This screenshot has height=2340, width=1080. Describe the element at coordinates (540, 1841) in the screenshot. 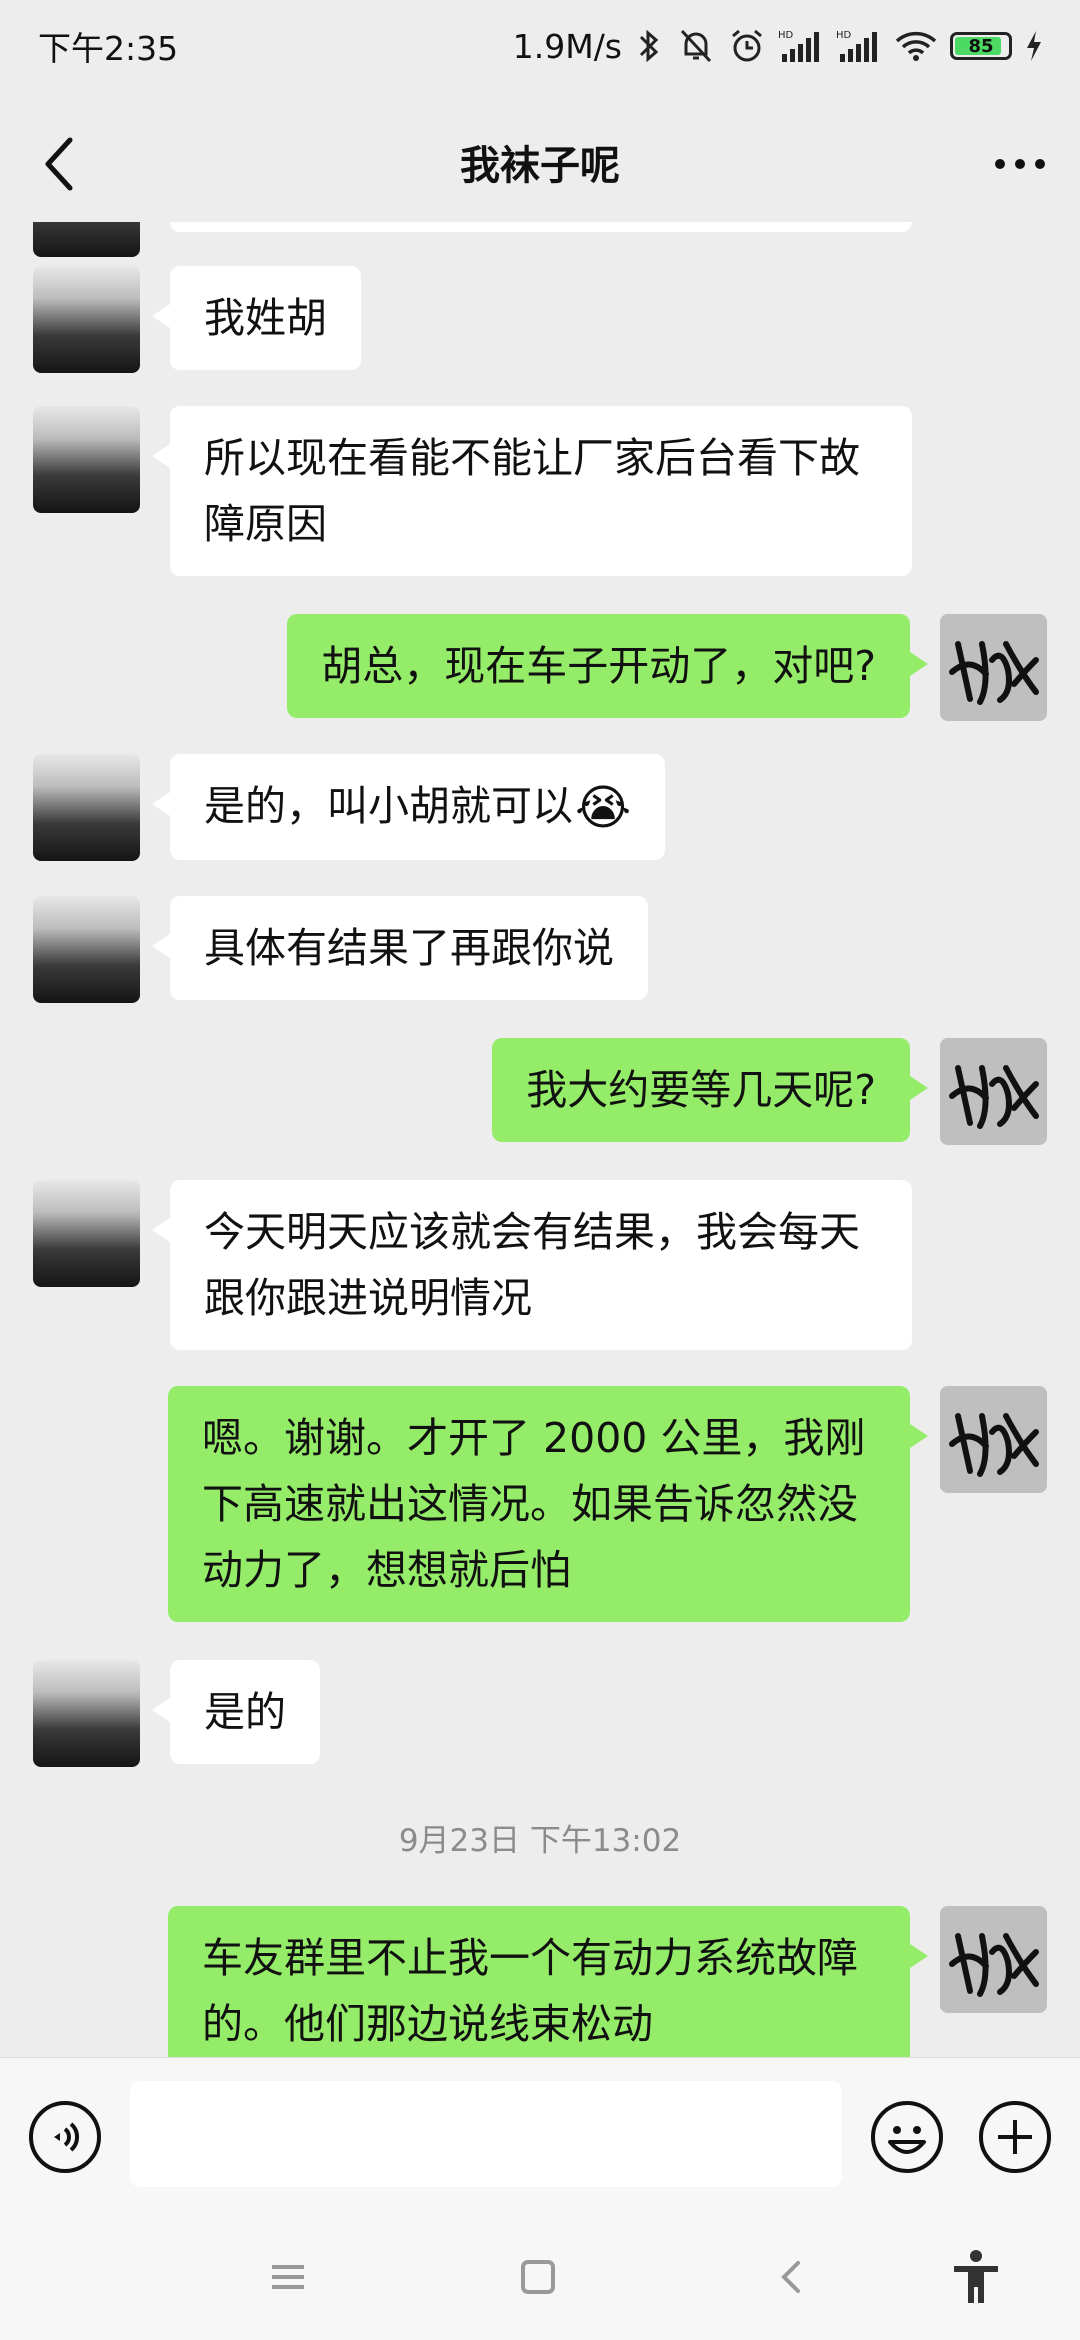

I see `chat-timestamp: 9月23日 下午13:02` at that location.